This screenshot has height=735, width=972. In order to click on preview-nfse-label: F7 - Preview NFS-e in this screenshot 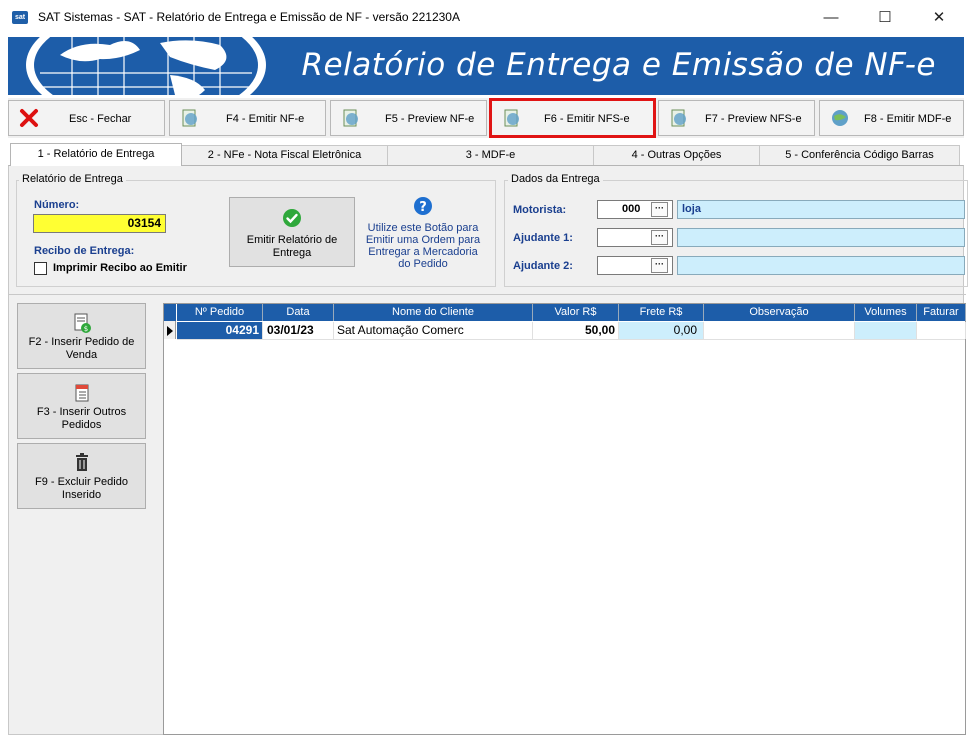, I will do `click(753, 119)`.